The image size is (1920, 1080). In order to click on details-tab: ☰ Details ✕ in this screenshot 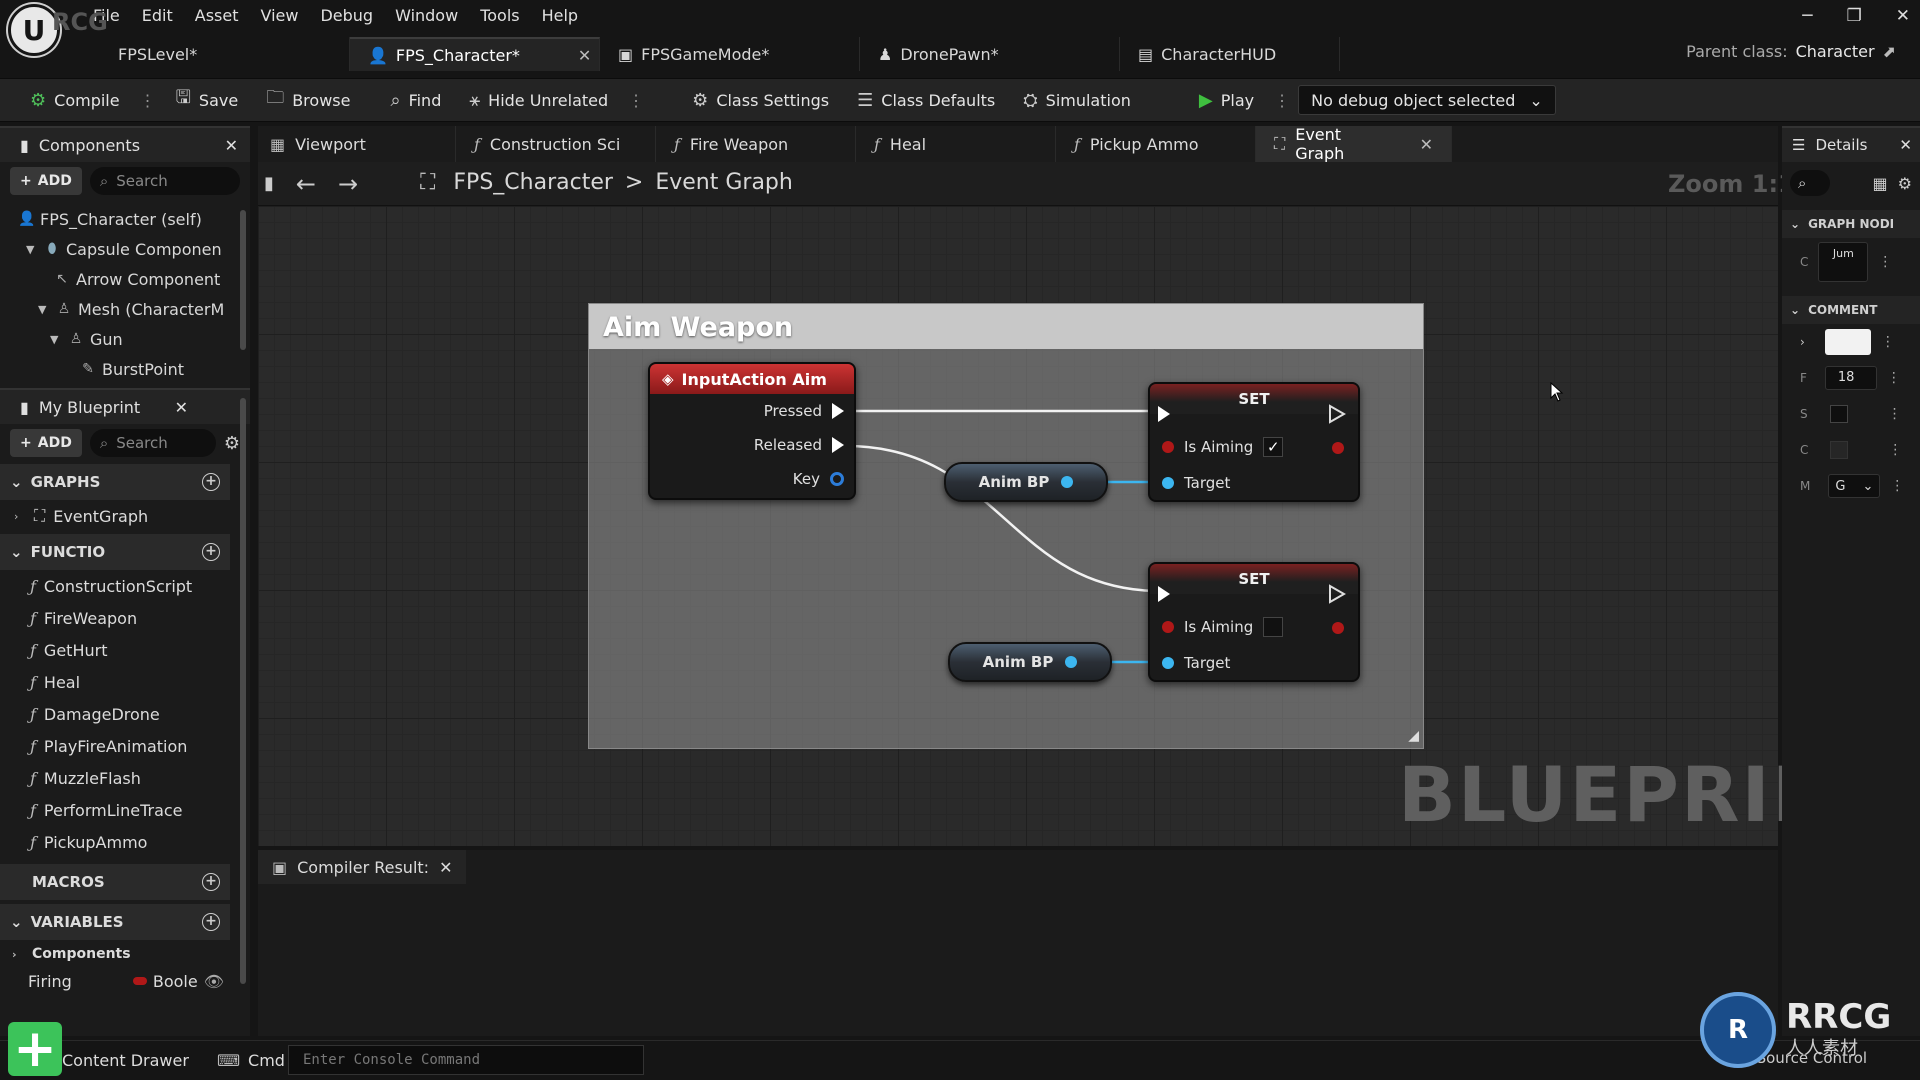, I will do `click(1851, 144)`.